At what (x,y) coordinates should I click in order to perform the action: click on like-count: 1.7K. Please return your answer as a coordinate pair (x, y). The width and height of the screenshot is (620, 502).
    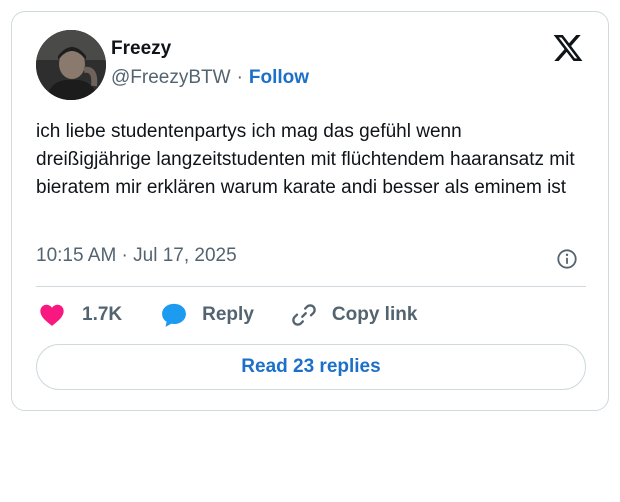
    Looking at the image, I should click on (102, 314).